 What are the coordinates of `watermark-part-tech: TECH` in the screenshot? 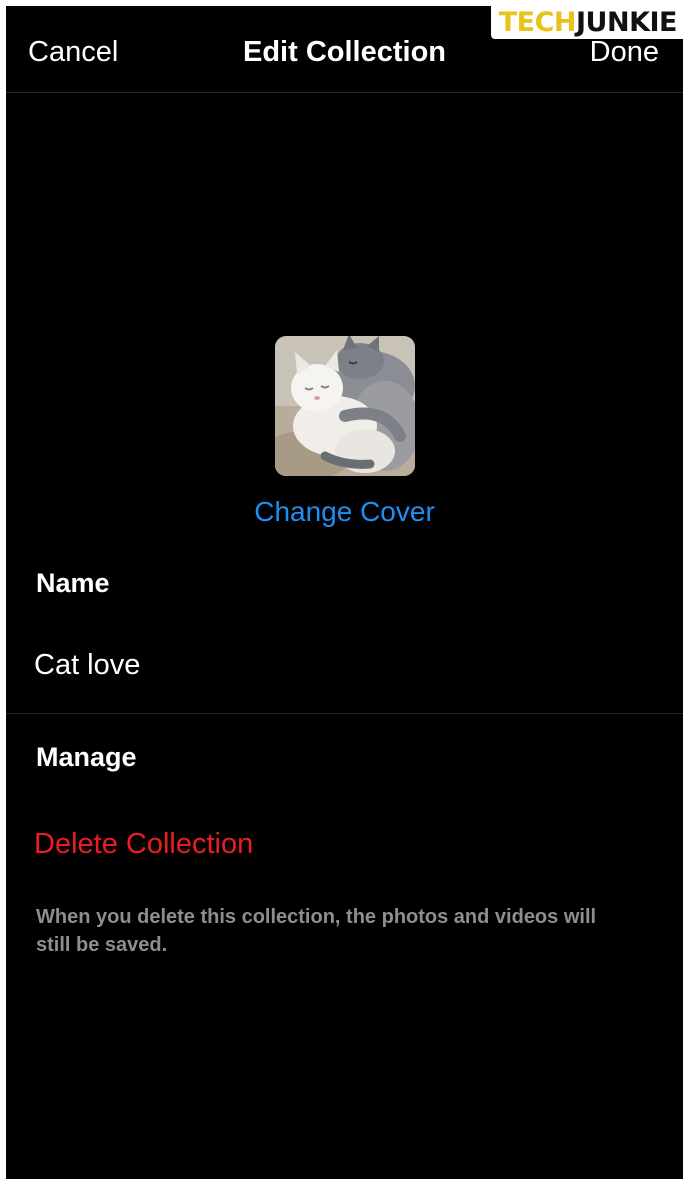 It's located at (537, 22).